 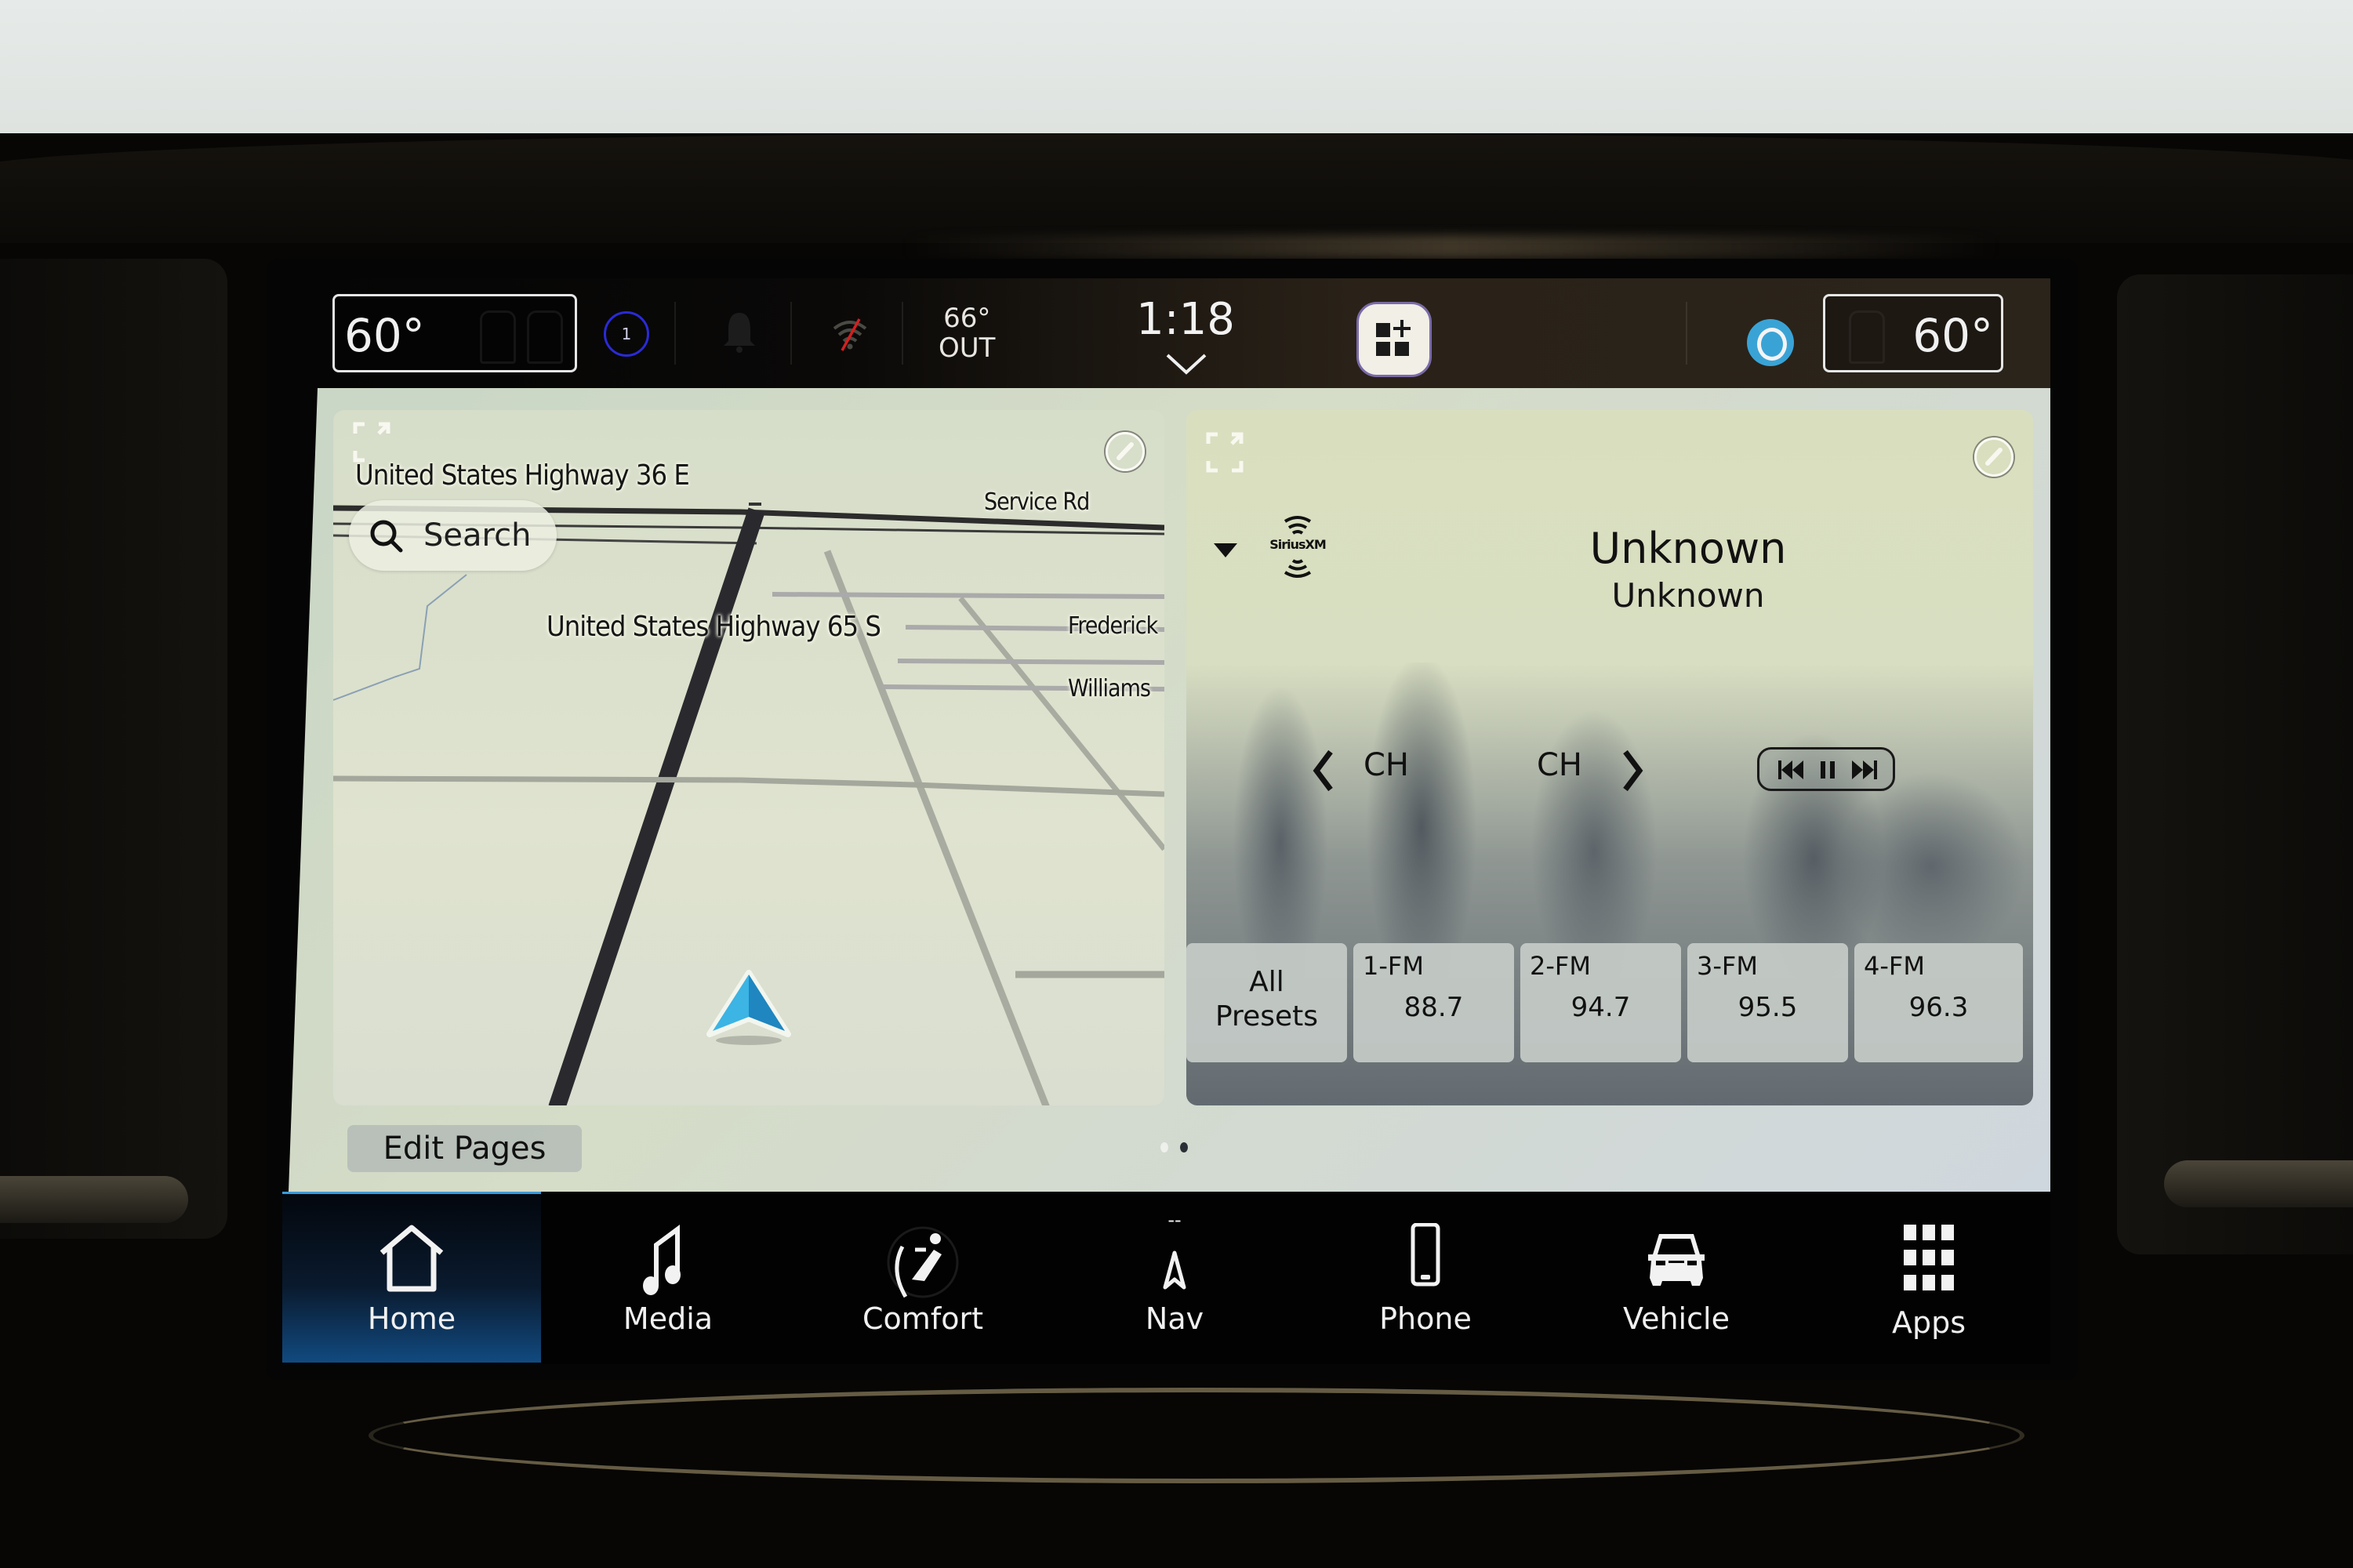 What do you see at coordinates (1164, 1147) in the screenshot?
I see `page-indicator-dot` at bounding box center [1164, 1147].